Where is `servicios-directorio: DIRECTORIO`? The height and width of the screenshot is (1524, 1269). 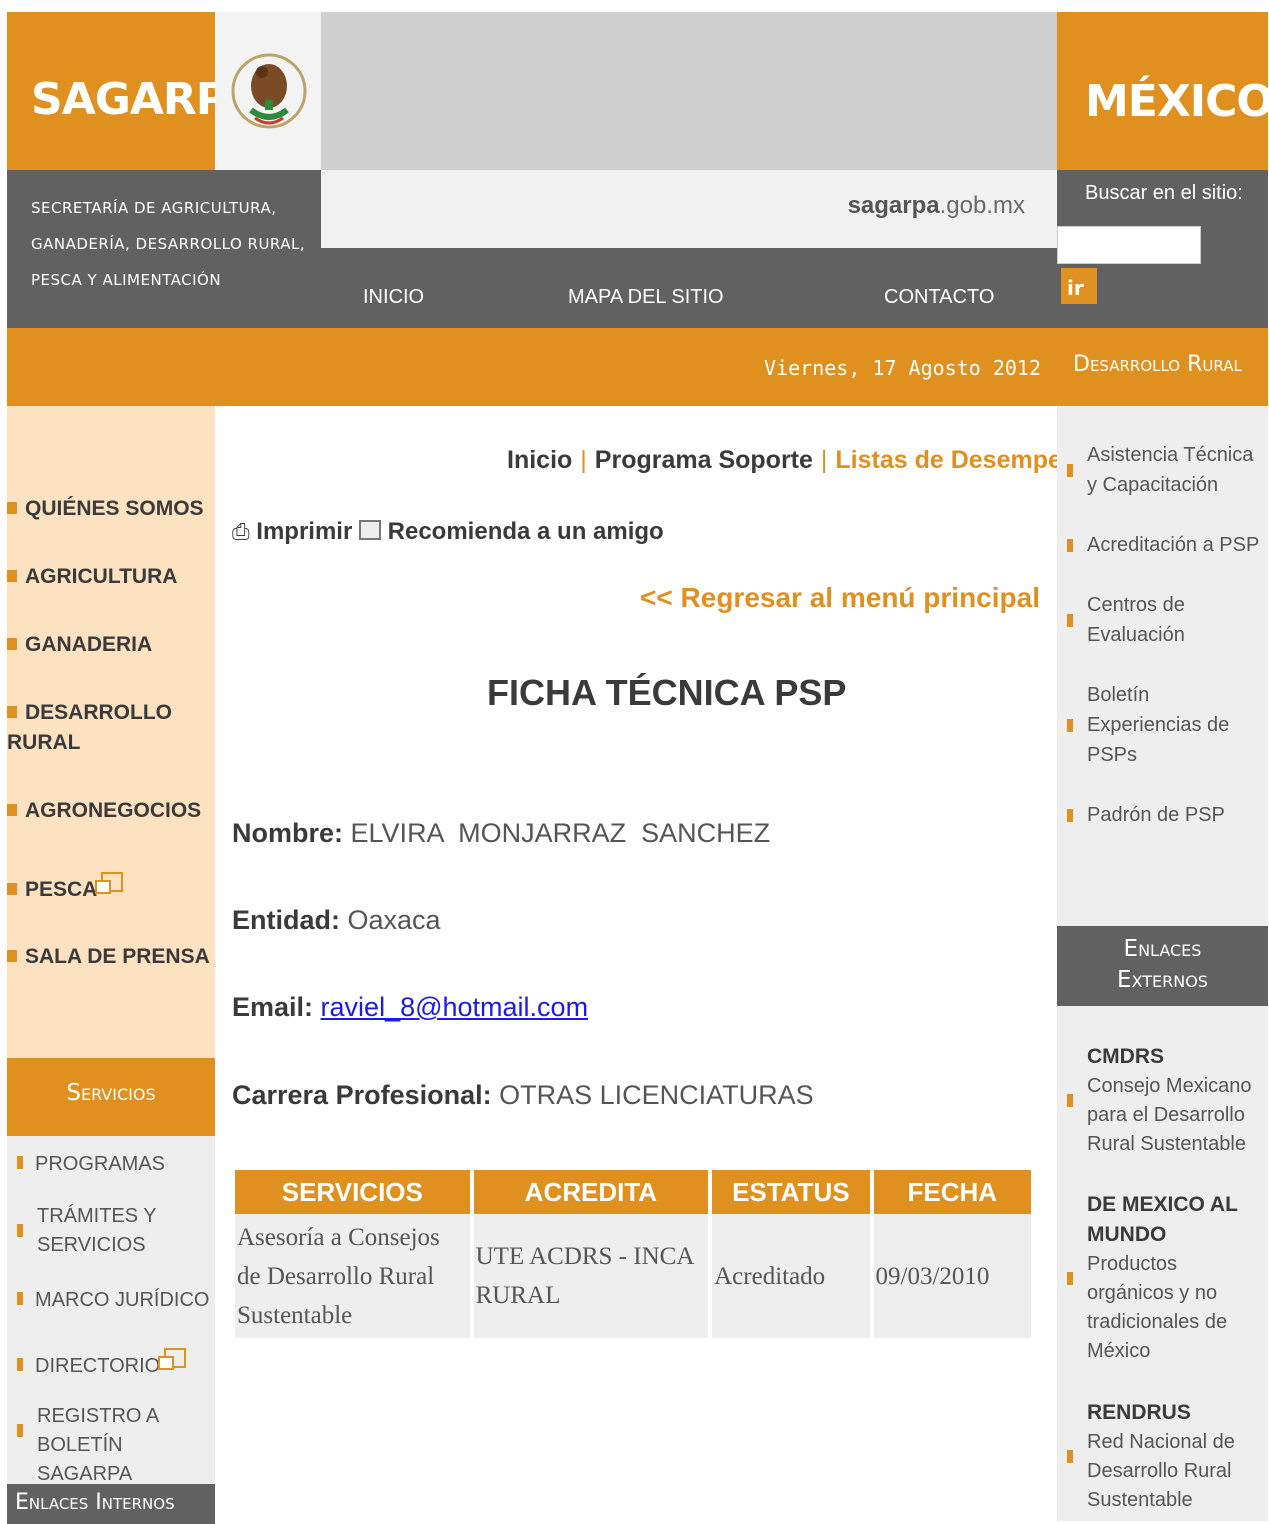
servicios-directorio: DIRECTORIO is located at coordinates (102, 1364).